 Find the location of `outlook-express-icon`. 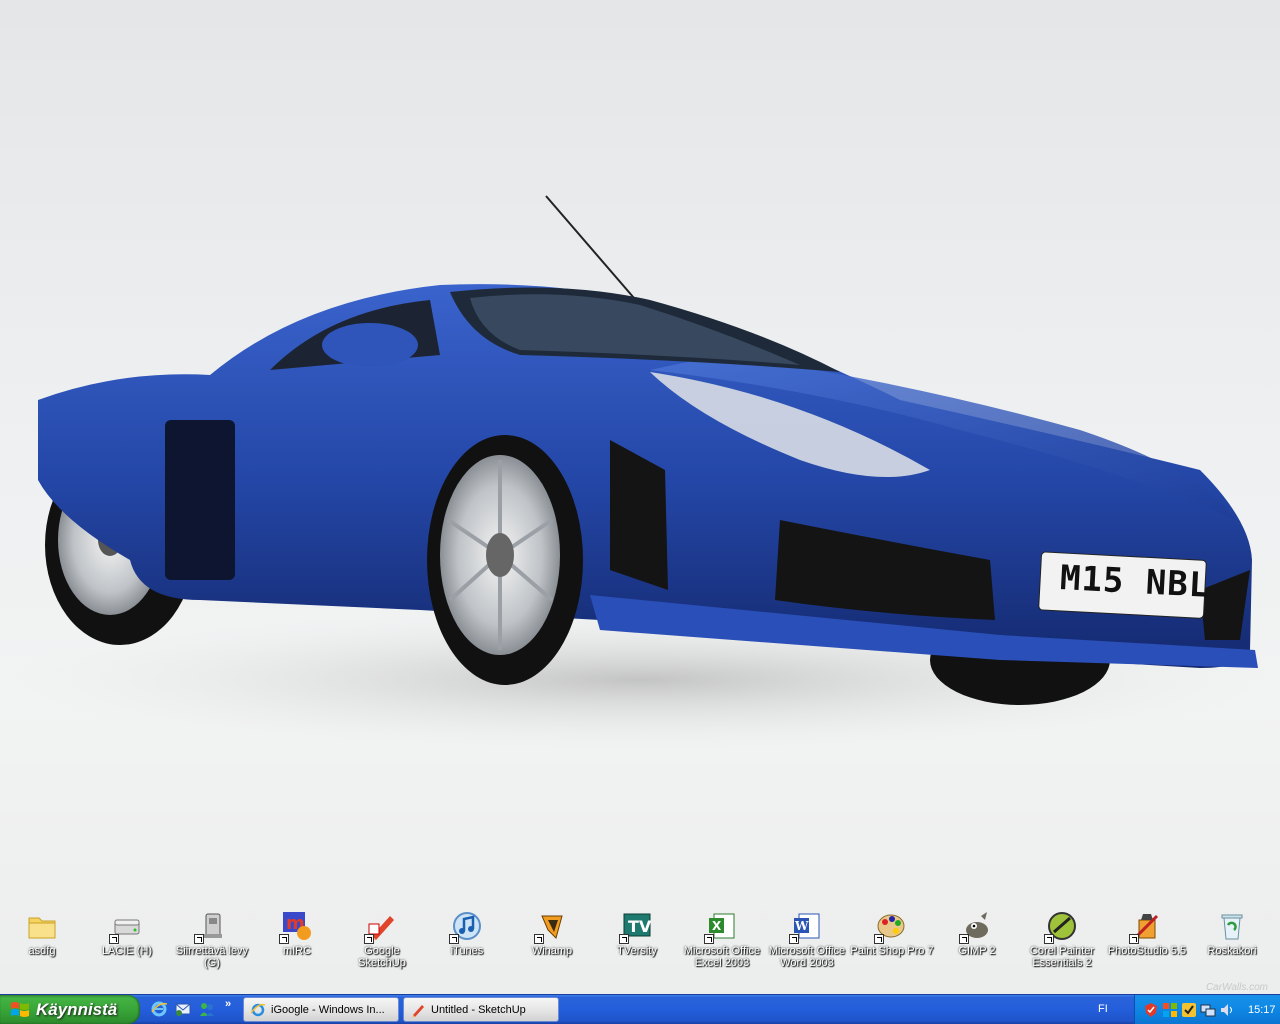

outlook-express-icon is located at coordinates (183, 1009).